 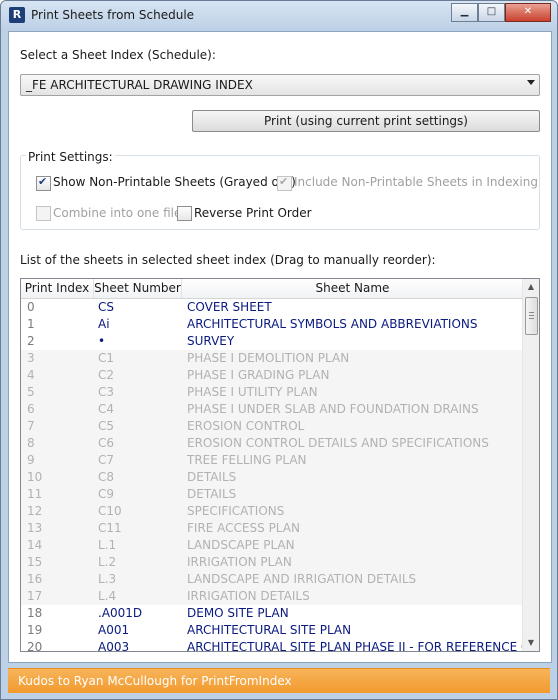 What do you see at coordinates (110, 528) in the screenshot?
I see `cell-sheet-number: C11` at bounding box center [110, 528].